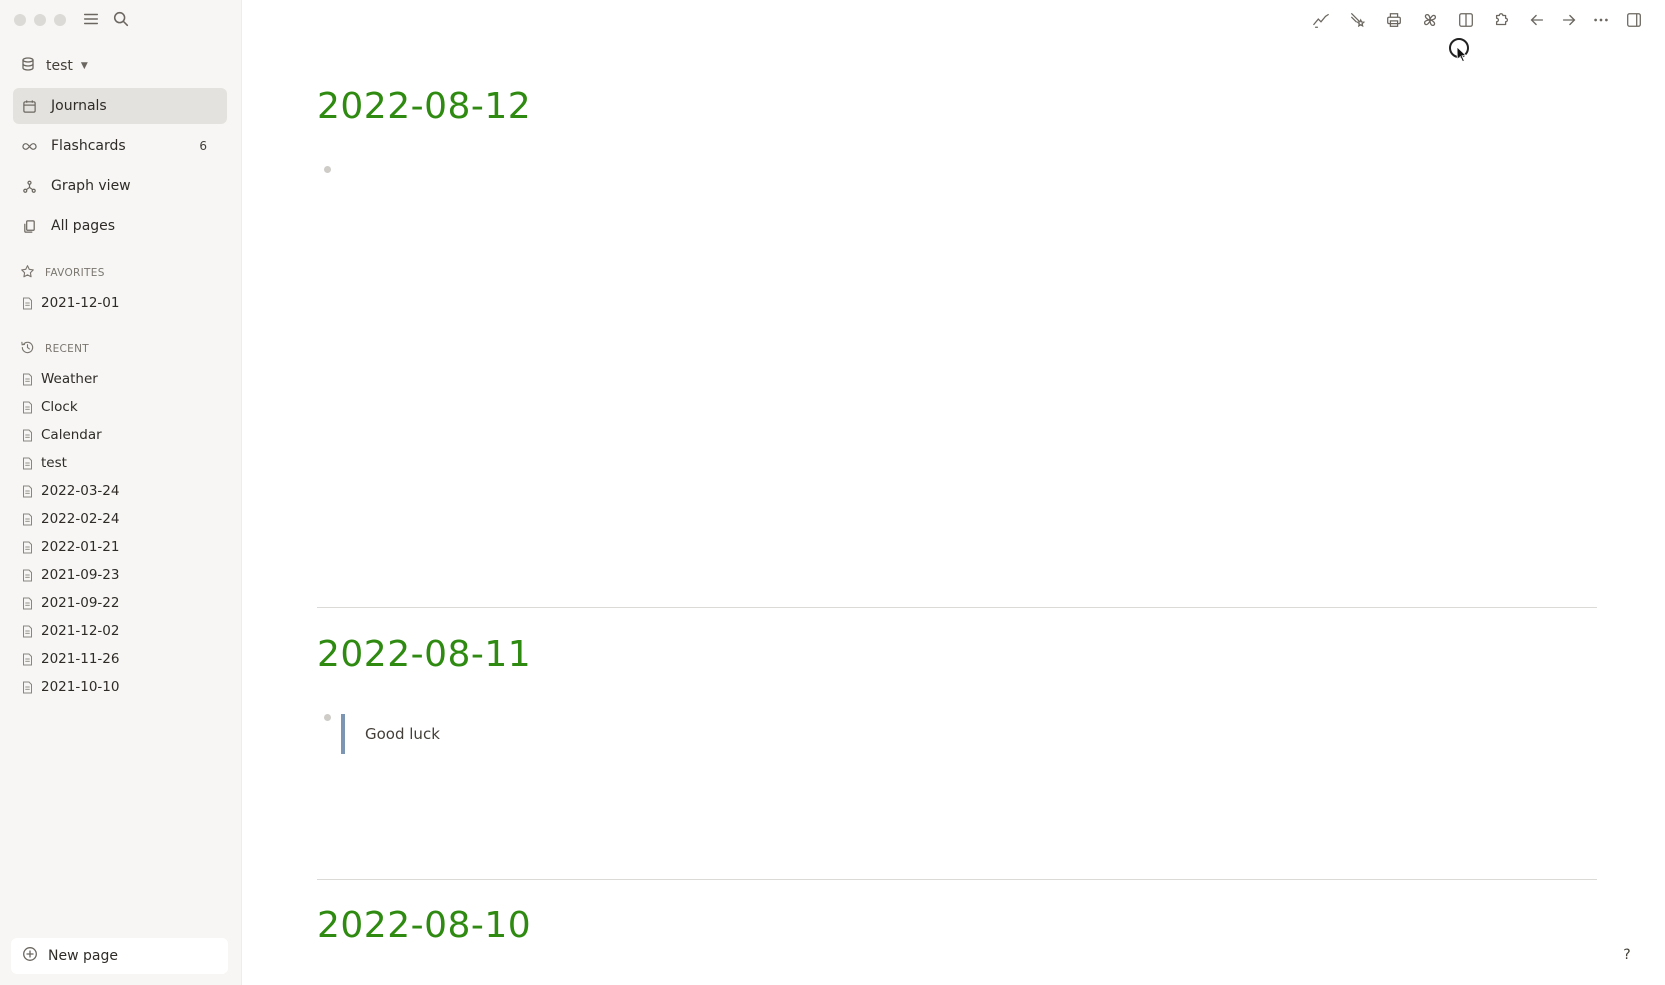  Describe the element at coordinates (27, 349) in the screenshot. I see `history-icon` at that location.